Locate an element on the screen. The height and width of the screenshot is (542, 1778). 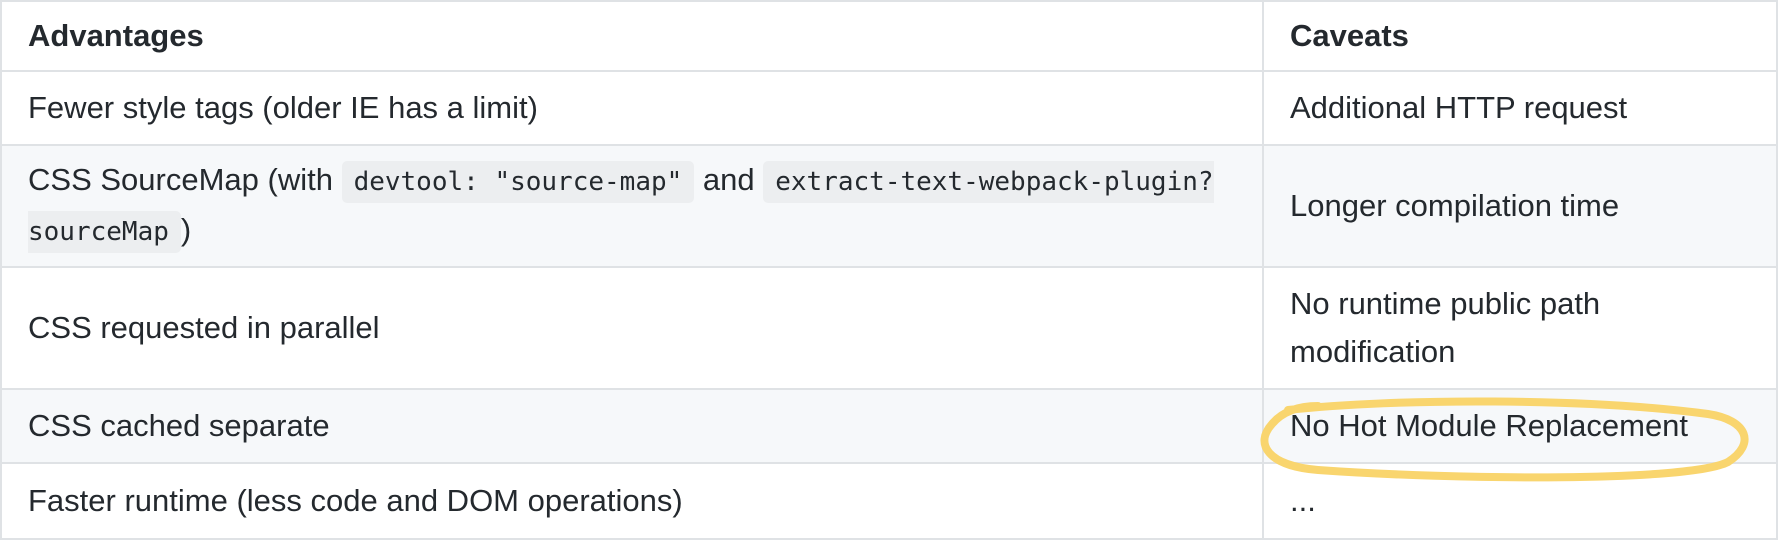
advantage-text: and is located at coordinates (729, 179).